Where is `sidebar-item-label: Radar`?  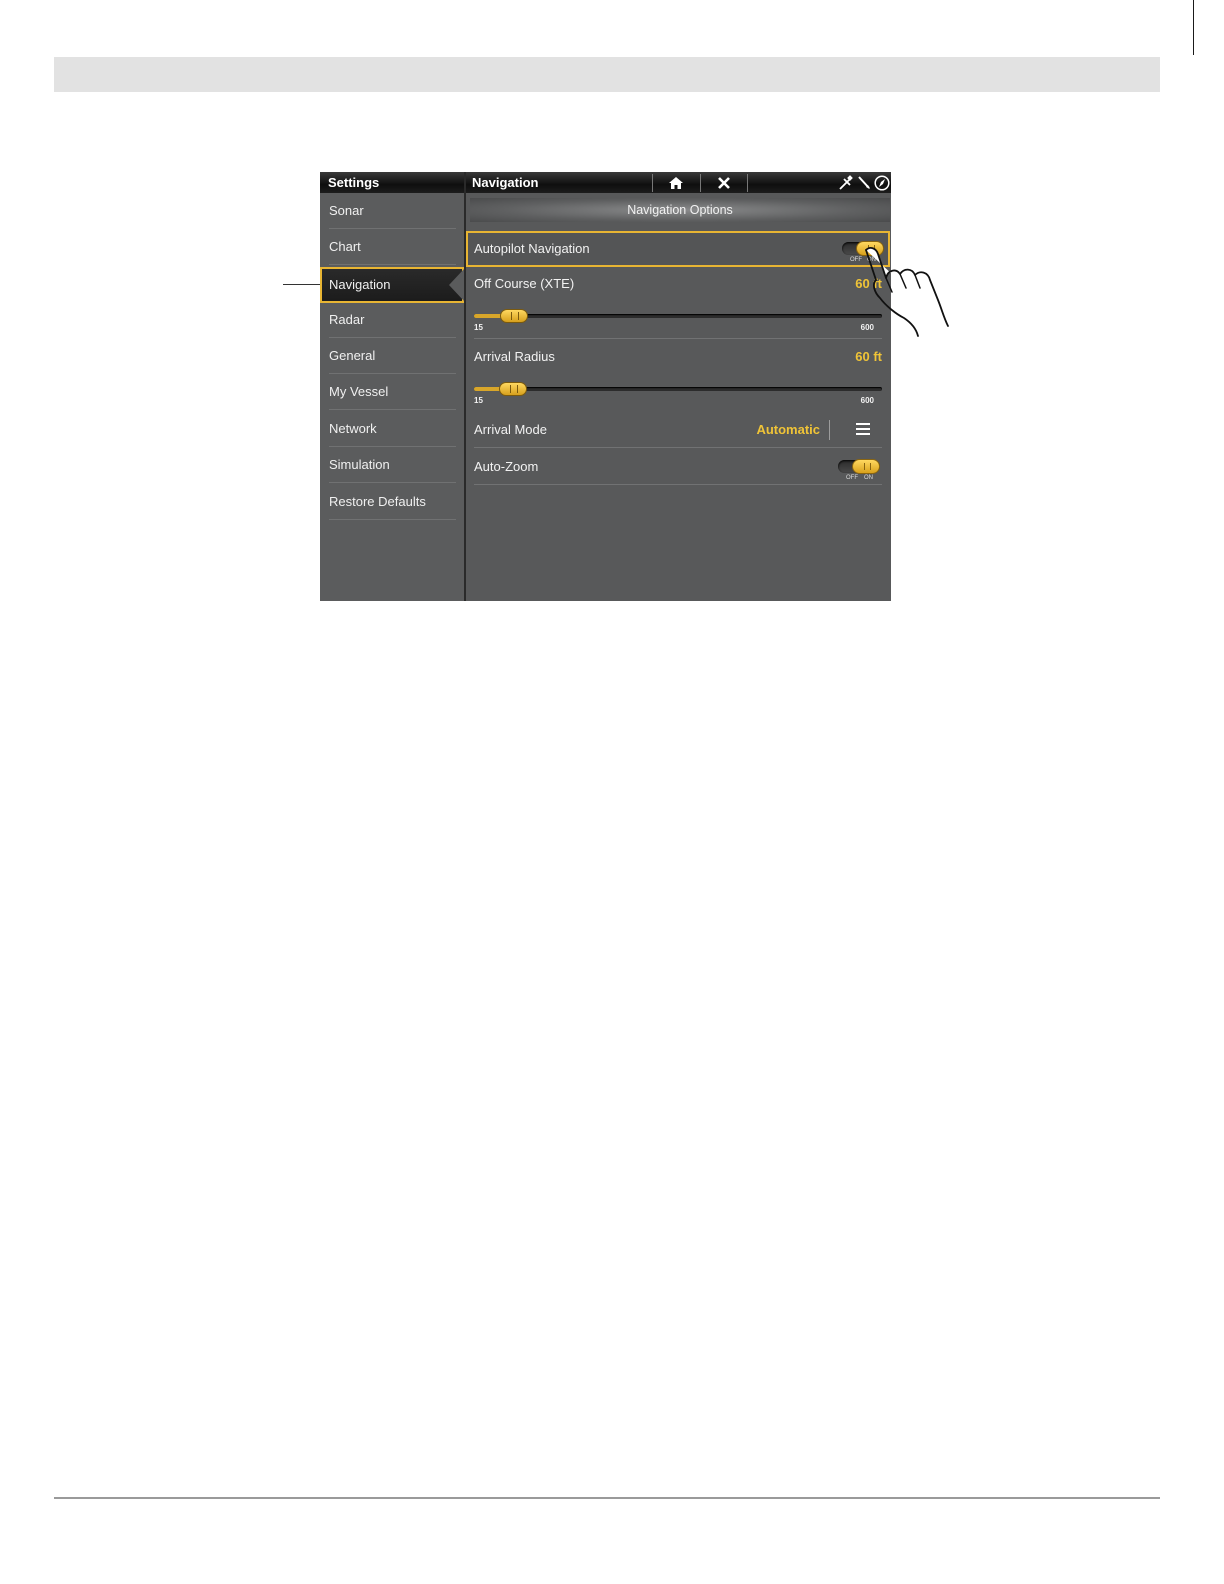 sidebar-item-label: Radar is located at coordinates (347, 319).